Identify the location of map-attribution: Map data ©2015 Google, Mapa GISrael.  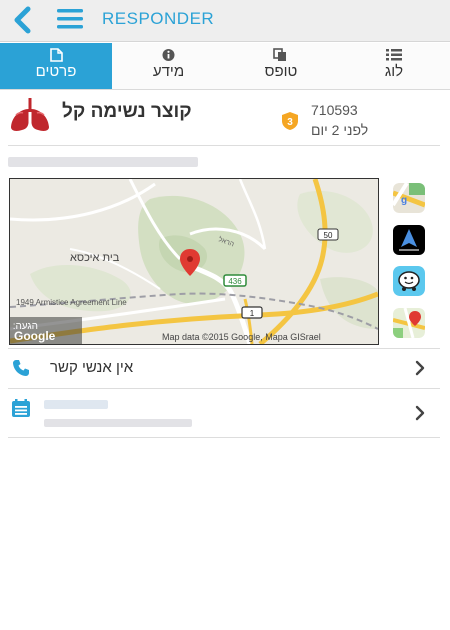
(241, 337).